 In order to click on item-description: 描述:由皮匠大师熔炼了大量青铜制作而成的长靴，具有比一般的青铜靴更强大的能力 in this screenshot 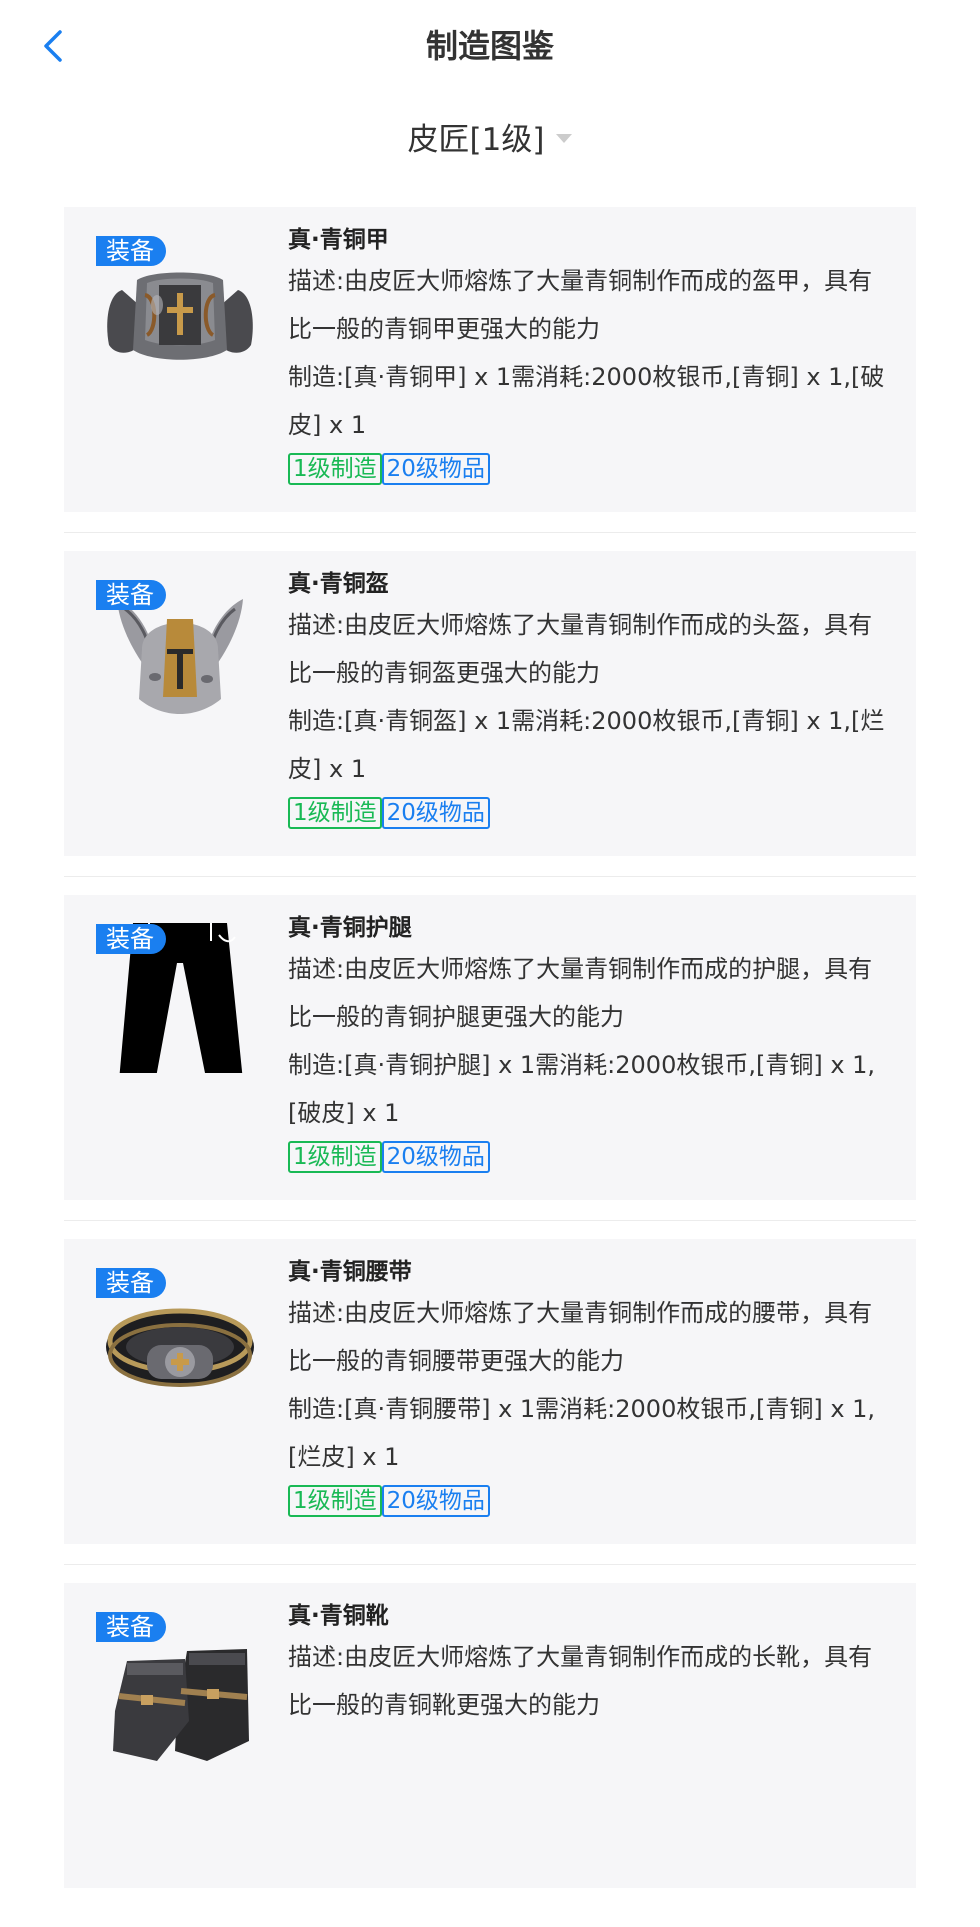, I will do `click(580, 1681)`.